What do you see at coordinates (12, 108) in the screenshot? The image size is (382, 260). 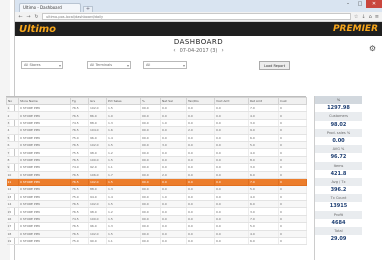 I see `table-cell: 1` at bounding box center [12, 108].